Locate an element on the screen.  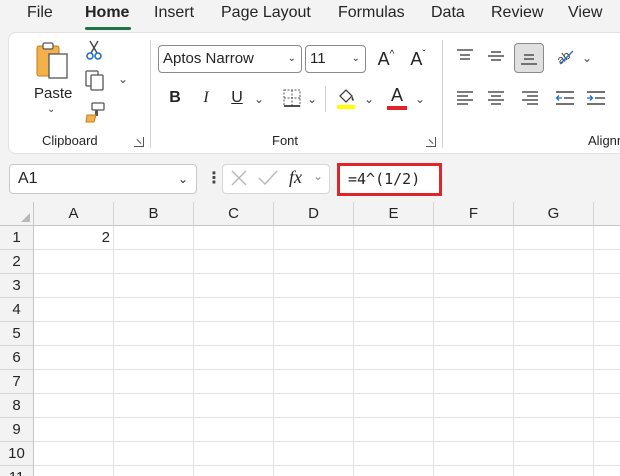
column-header-d: D is located at coordinates (314, 214).